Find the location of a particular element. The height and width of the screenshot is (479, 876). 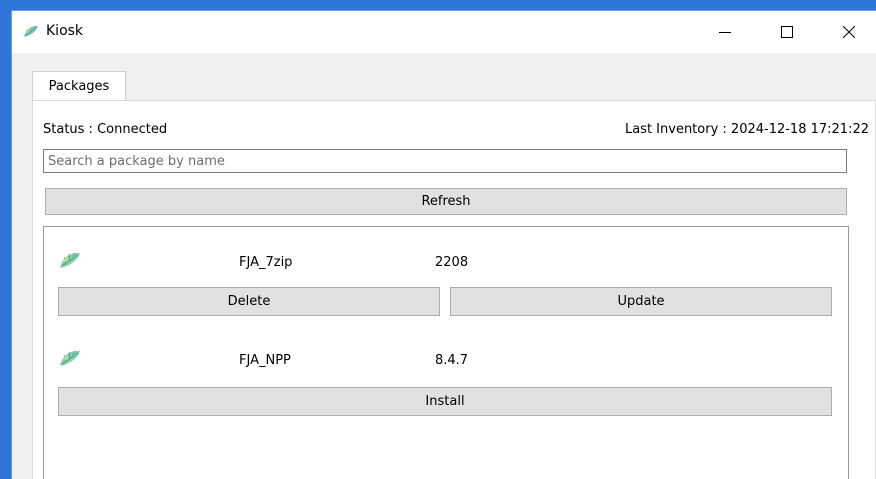

minimize-button is located at coordinates (725, 32).